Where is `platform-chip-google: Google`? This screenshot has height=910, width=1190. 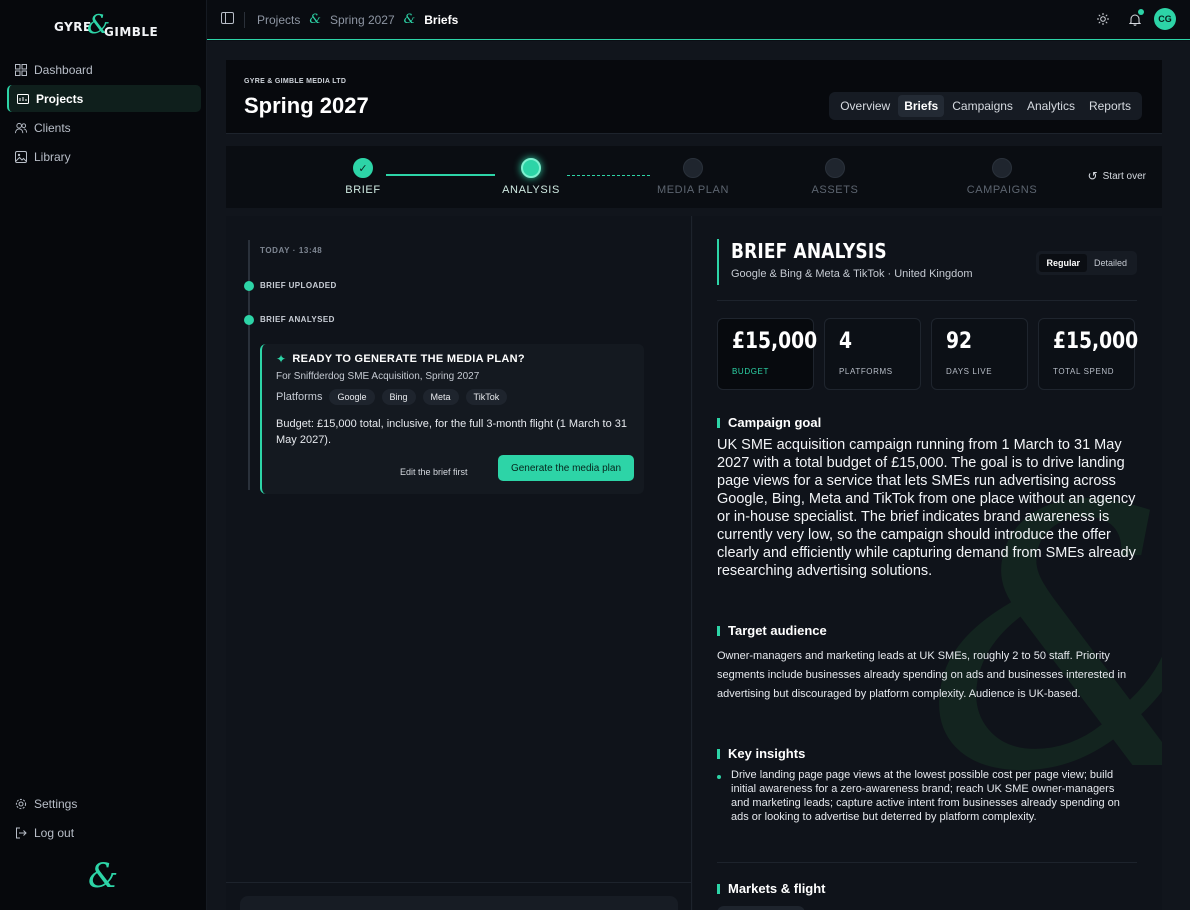 platform-chip-google: Google is located at coordinates (352, 397).